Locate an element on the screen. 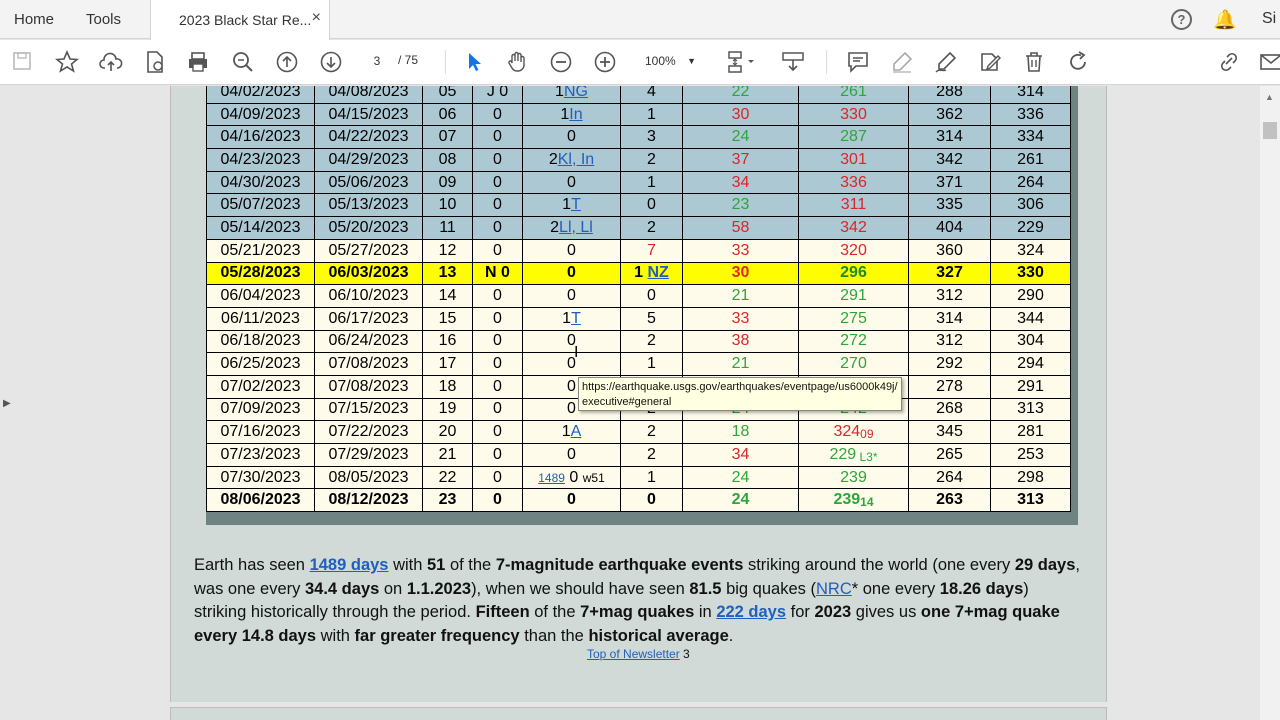 Image resolution: width=1280 pixels, height=720 pixels. zoom-in-icon is located at coordinates (605, 62).